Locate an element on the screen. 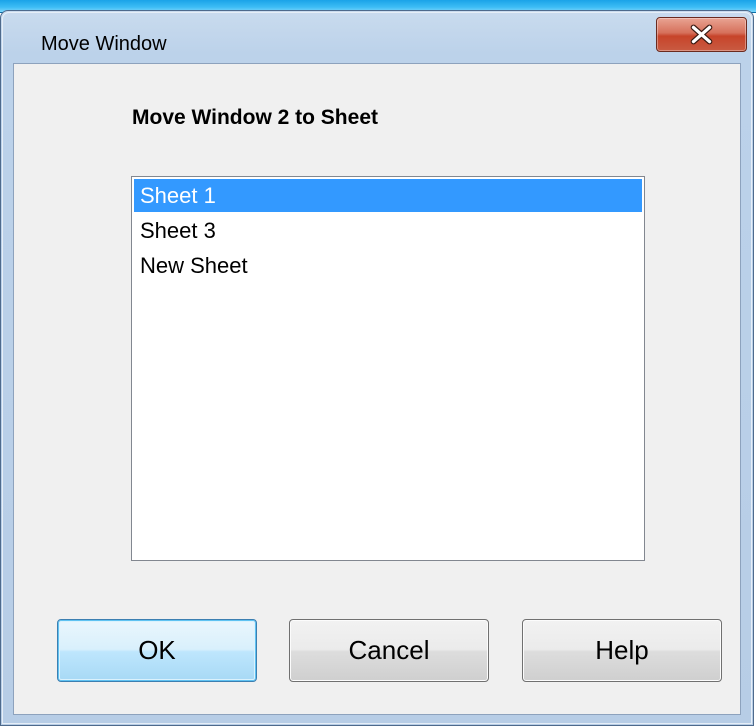 Image resolution: width=756 pixels, height=728 pixels. cancel-button: Cancel is located at coordinates (389, 650).